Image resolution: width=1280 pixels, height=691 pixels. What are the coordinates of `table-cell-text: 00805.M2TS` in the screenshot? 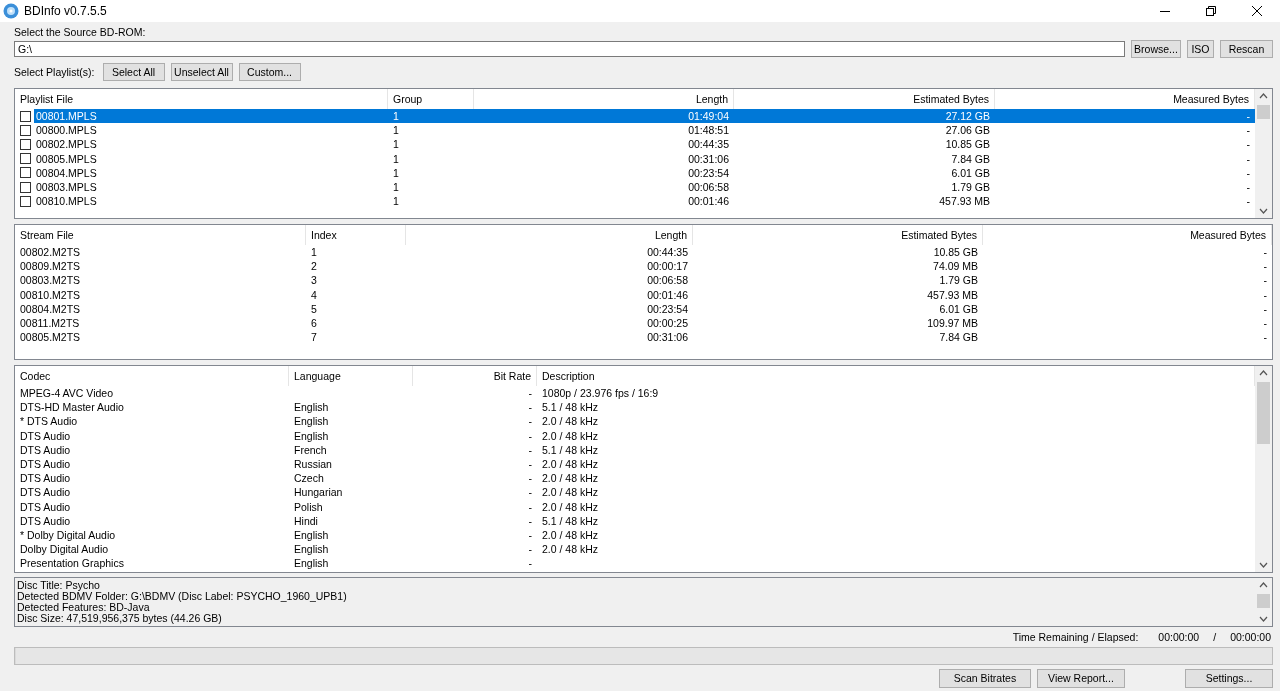 It's located at (50, 337).